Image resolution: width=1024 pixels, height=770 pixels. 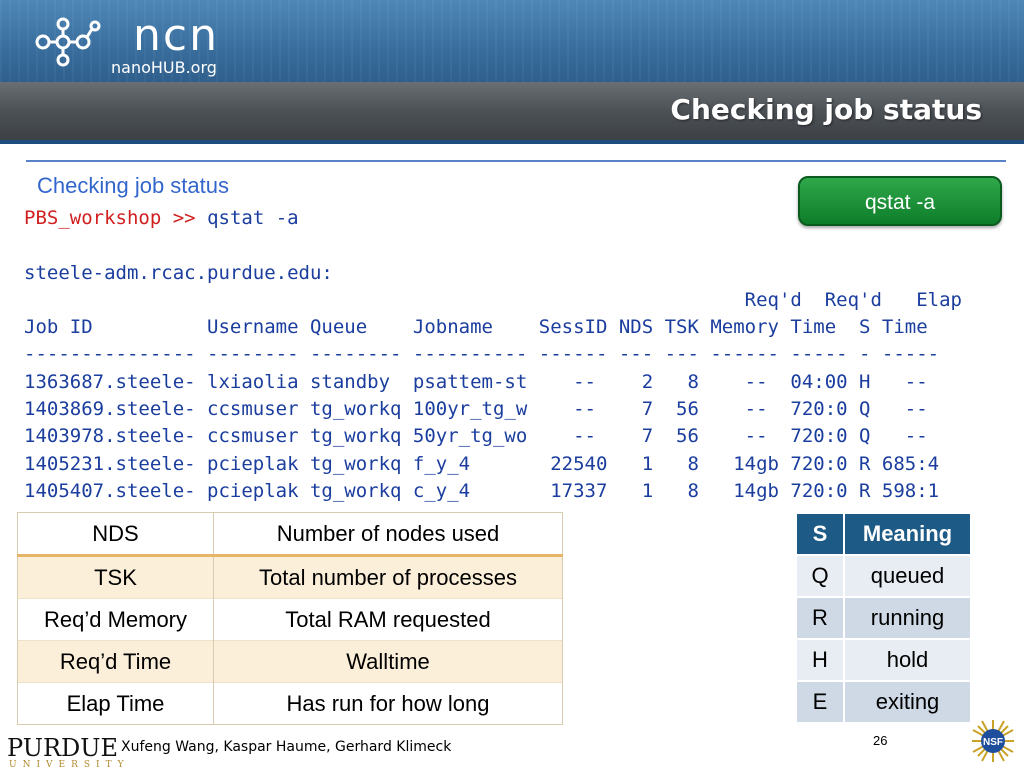 What do you see at coordinates (63, 748) in the screenshot?
I see `purdue-wordmark: PURDUE` at bounding box center [63, 748].